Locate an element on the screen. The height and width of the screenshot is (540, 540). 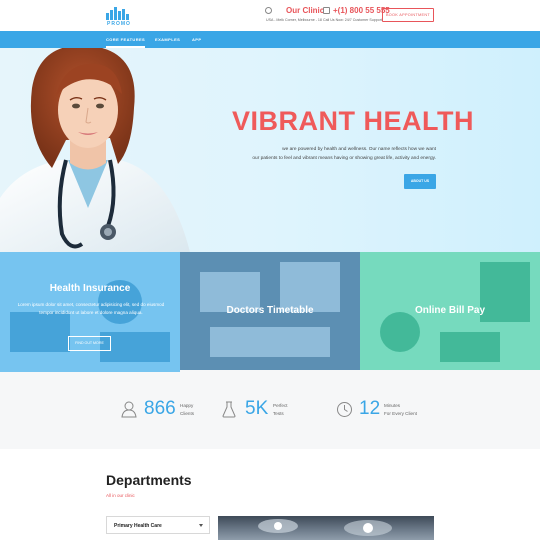
logo-icon is located at coordinates (119, 13).